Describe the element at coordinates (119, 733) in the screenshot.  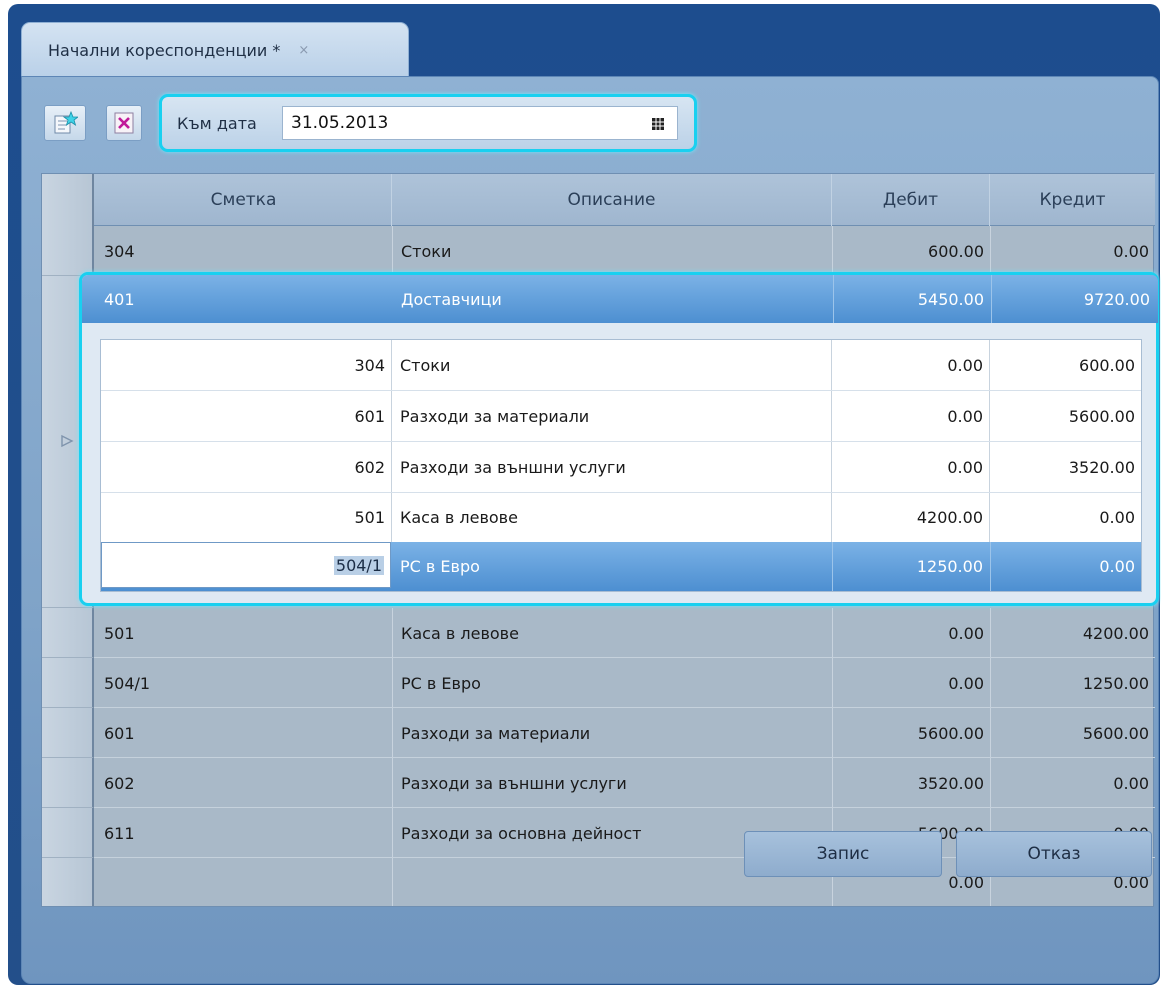
I see `cell-account: 601` at that location.